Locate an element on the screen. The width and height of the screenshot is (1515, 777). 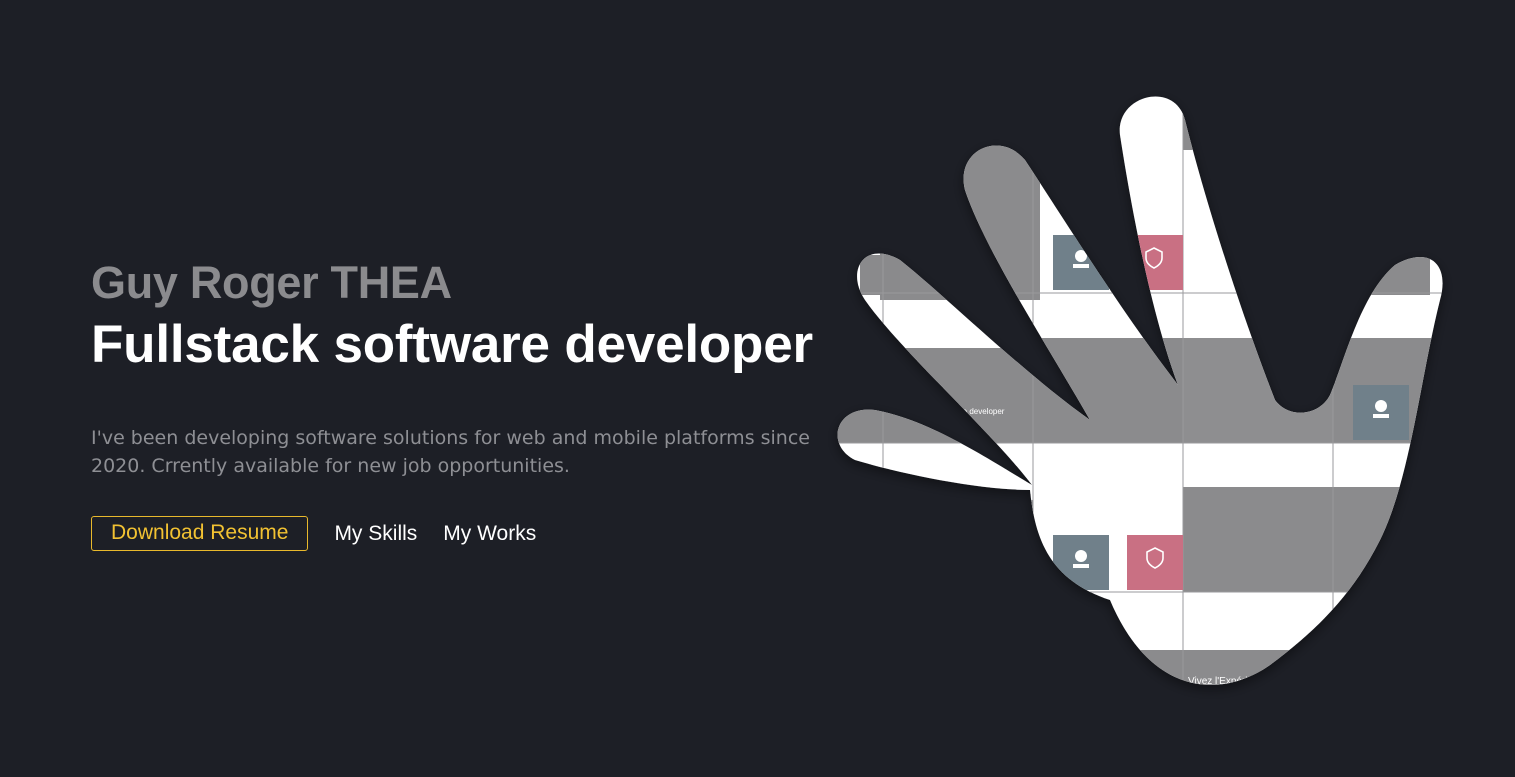
download-resume-button: Download Resume is located at coordinates (200, 533).